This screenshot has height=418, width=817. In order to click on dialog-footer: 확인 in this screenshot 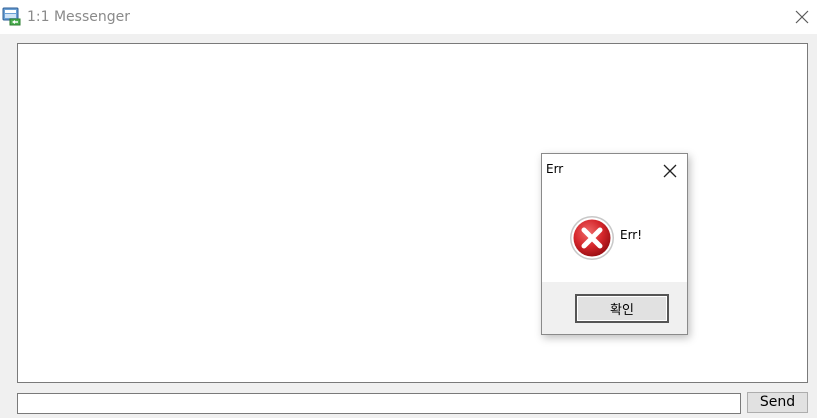, I will do `click(614, 308)`.